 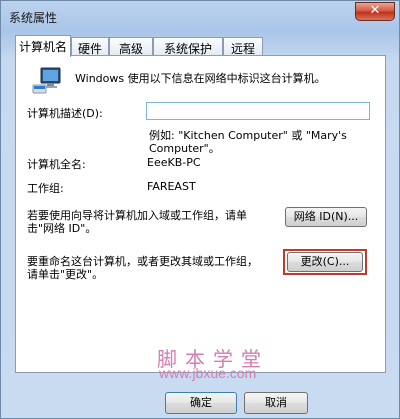 What do you see at coordinates (171, 186) in the screenshot?
I see `workgroup-value: FAREAST` at bounding box center [171, 186].